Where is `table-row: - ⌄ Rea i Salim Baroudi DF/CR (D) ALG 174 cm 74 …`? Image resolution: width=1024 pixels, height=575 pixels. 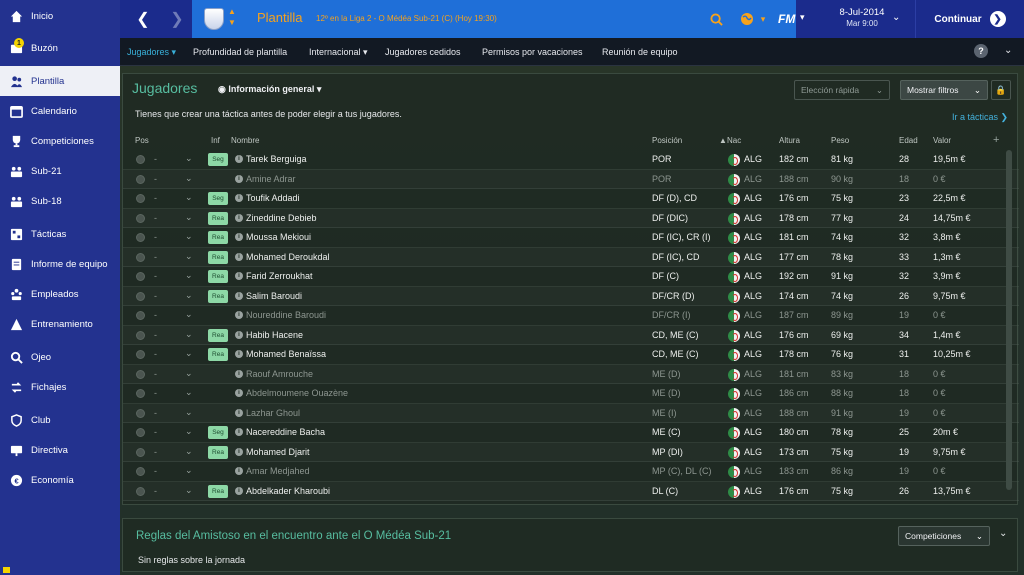
table-row: - ⌄ Rea i Salim Baroudi DF/CR (D) ALG 174 cm 74 … is located at coordinates (571, 296).